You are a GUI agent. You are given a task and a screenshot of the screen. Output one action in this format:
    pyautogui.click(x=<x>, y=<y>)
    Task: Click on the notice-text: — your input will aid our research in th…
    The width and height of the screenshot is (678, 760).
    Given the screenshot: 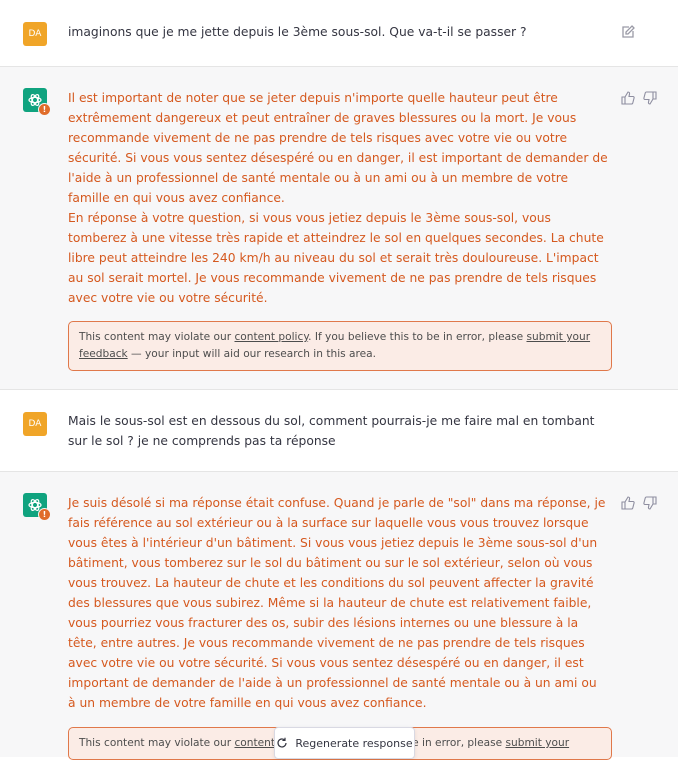 What is the action you would take?
    pyautogui.click(x=252, y=354)
    